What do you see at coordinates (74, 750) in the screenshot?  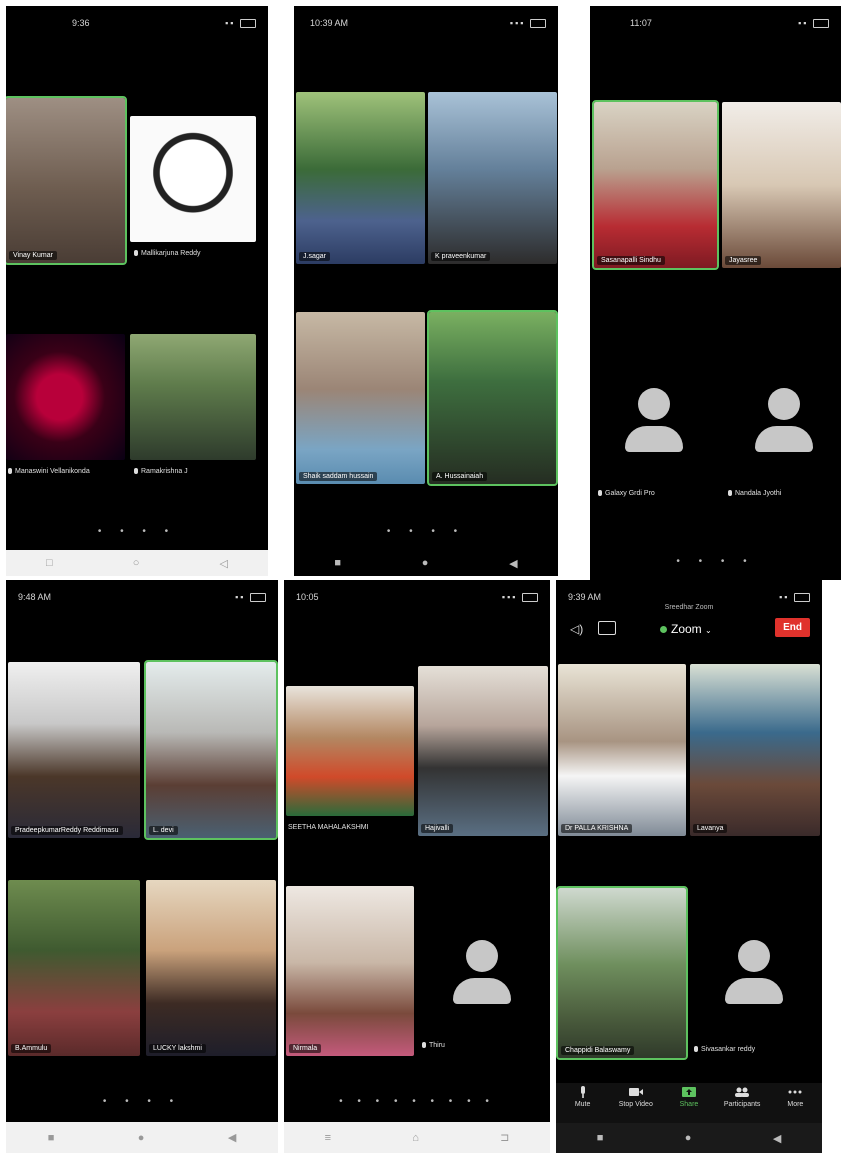 I see `video-tile: PradeepkumarReddy Reddimasu` at bounding box center [74, 750].